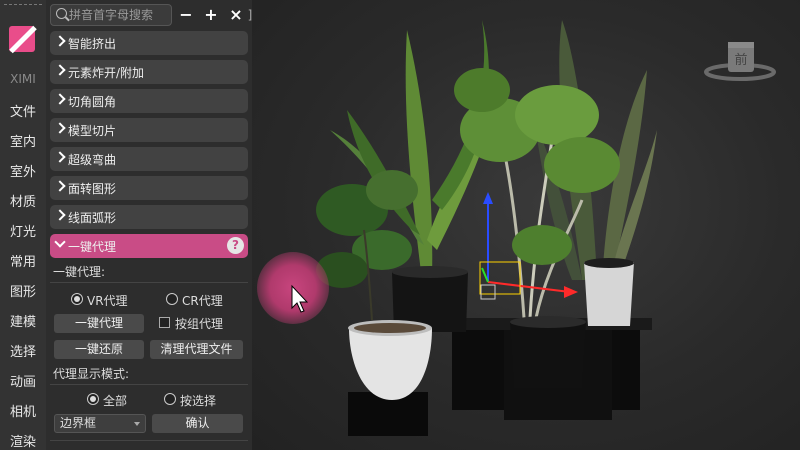 The image size is (800, 450). I want to click on view-cube-front-label: 前, so click(740, 60).